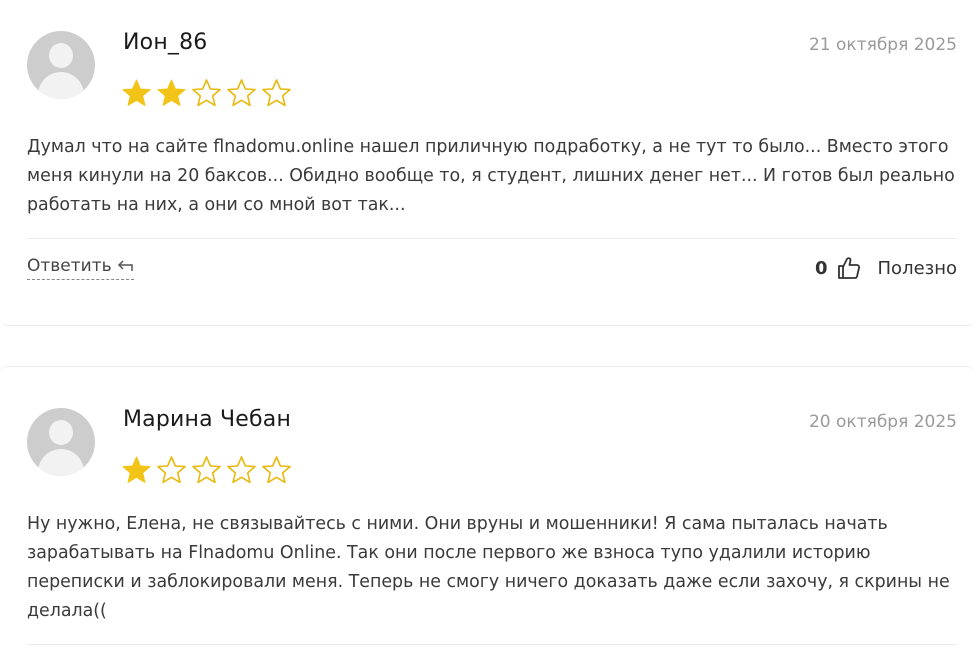  What do you see at coordinates (69, 266) in the screenshot?
I see `reply-label: Ответить` at bounding box center [69, 266].